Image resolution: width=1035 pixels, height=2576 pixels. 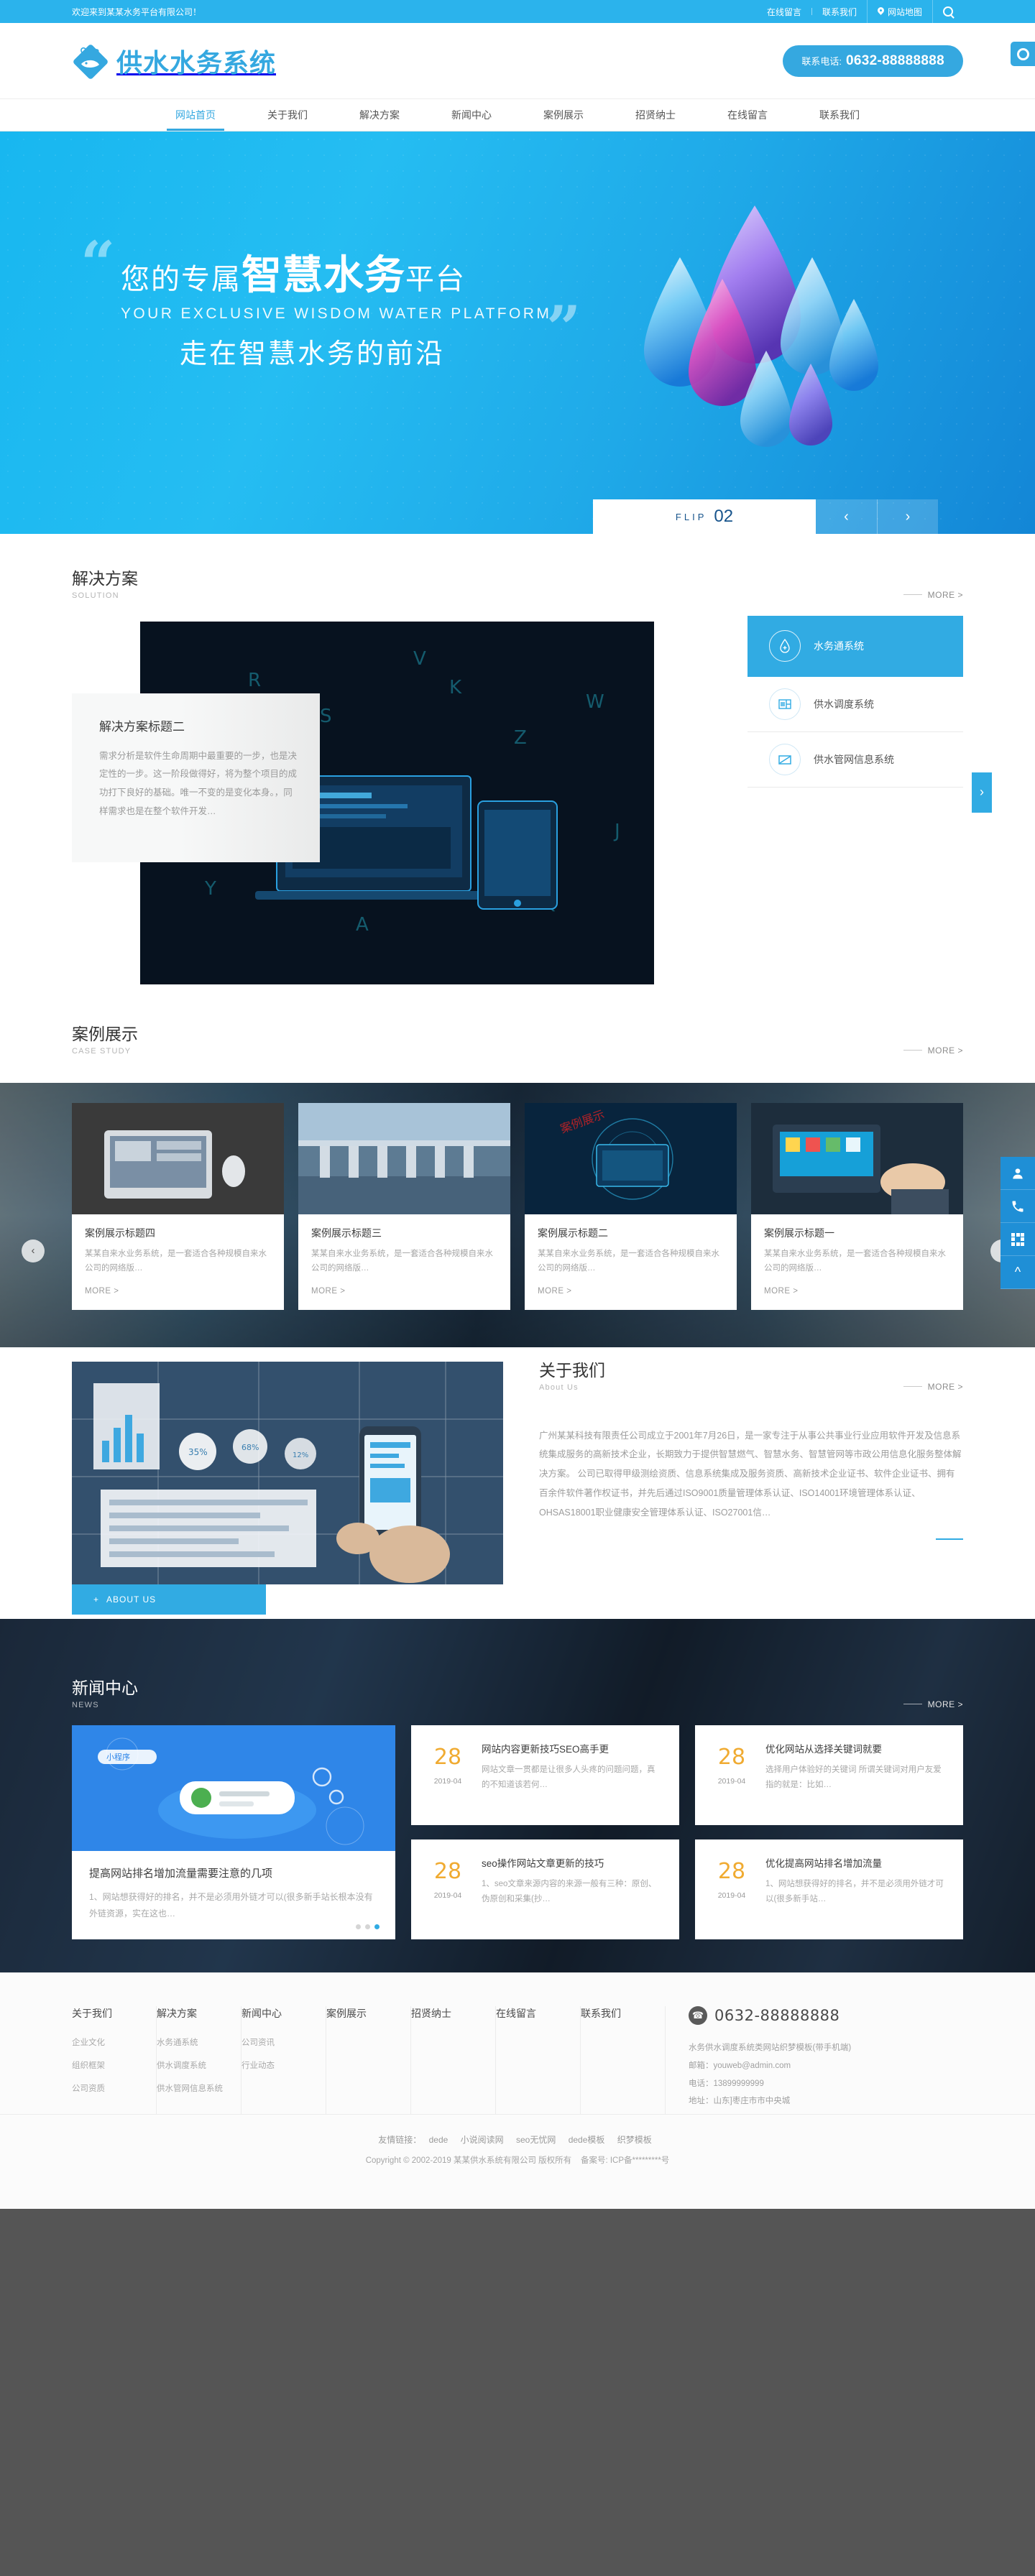 I want to click on logo: 供水水务系统, so click(x=174, y=61).